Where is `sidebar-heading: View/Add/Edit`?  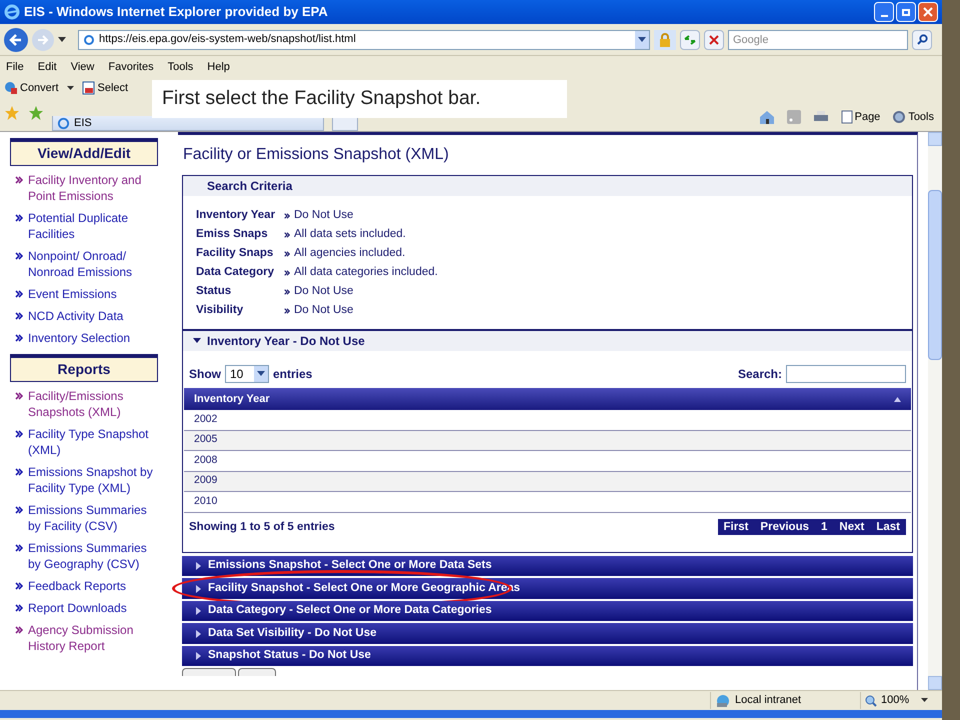
sidebar-heading: View/Add/Edit is located at coordinates (84, 152).